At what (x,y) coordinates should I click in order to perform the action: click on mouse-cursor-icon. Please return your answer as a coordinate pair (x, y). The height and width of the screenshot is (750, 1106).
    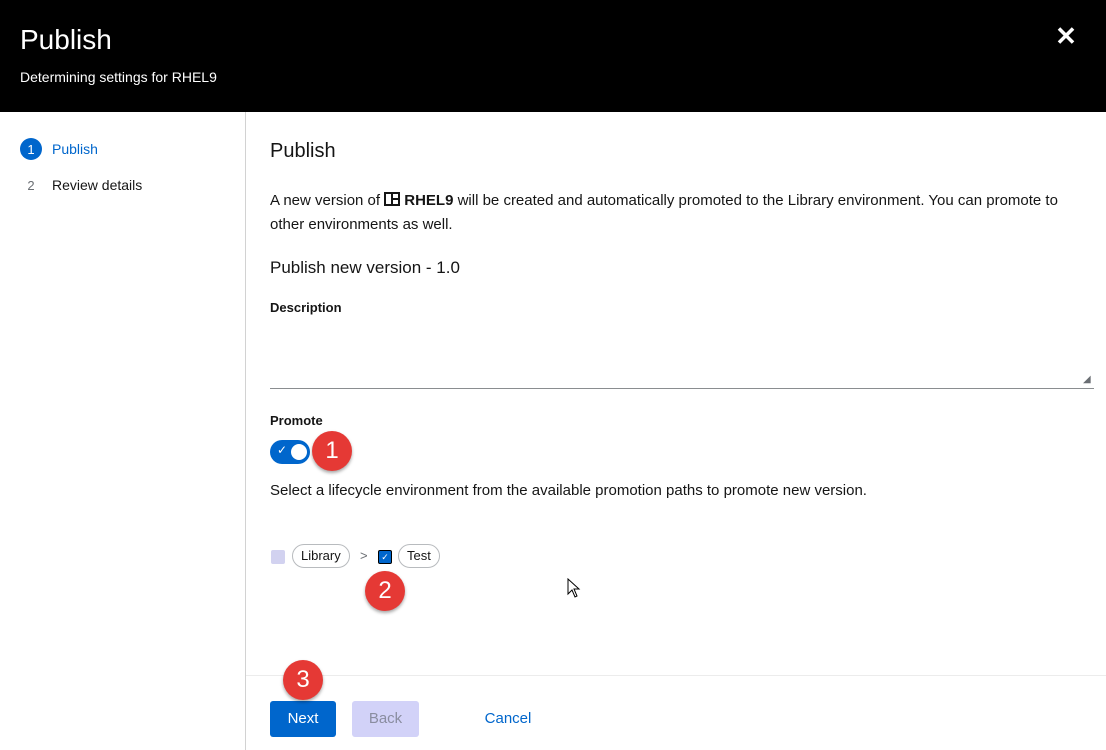
    Looking at the image, I should click on (574, 588).